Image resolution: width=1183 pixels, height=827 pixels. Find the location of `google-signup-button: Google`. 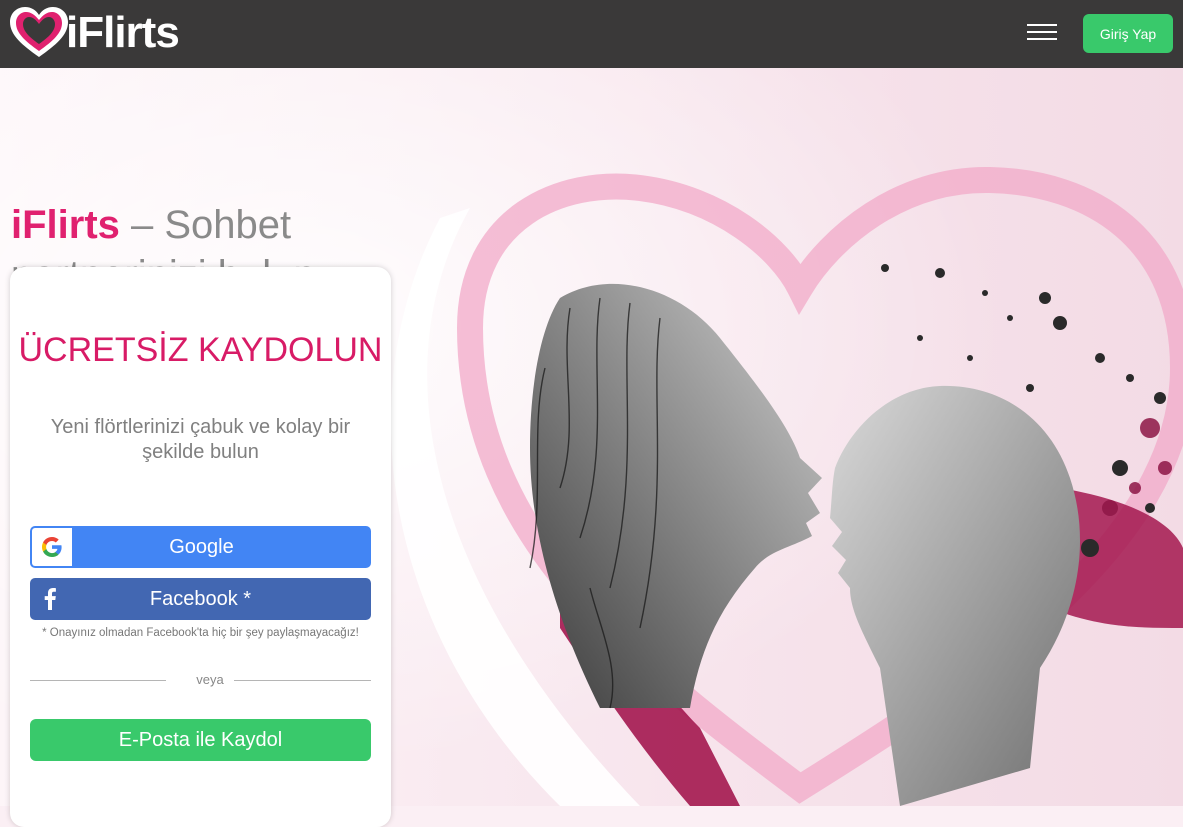

google-signup-button: Google is located at coordinates (200, 547).